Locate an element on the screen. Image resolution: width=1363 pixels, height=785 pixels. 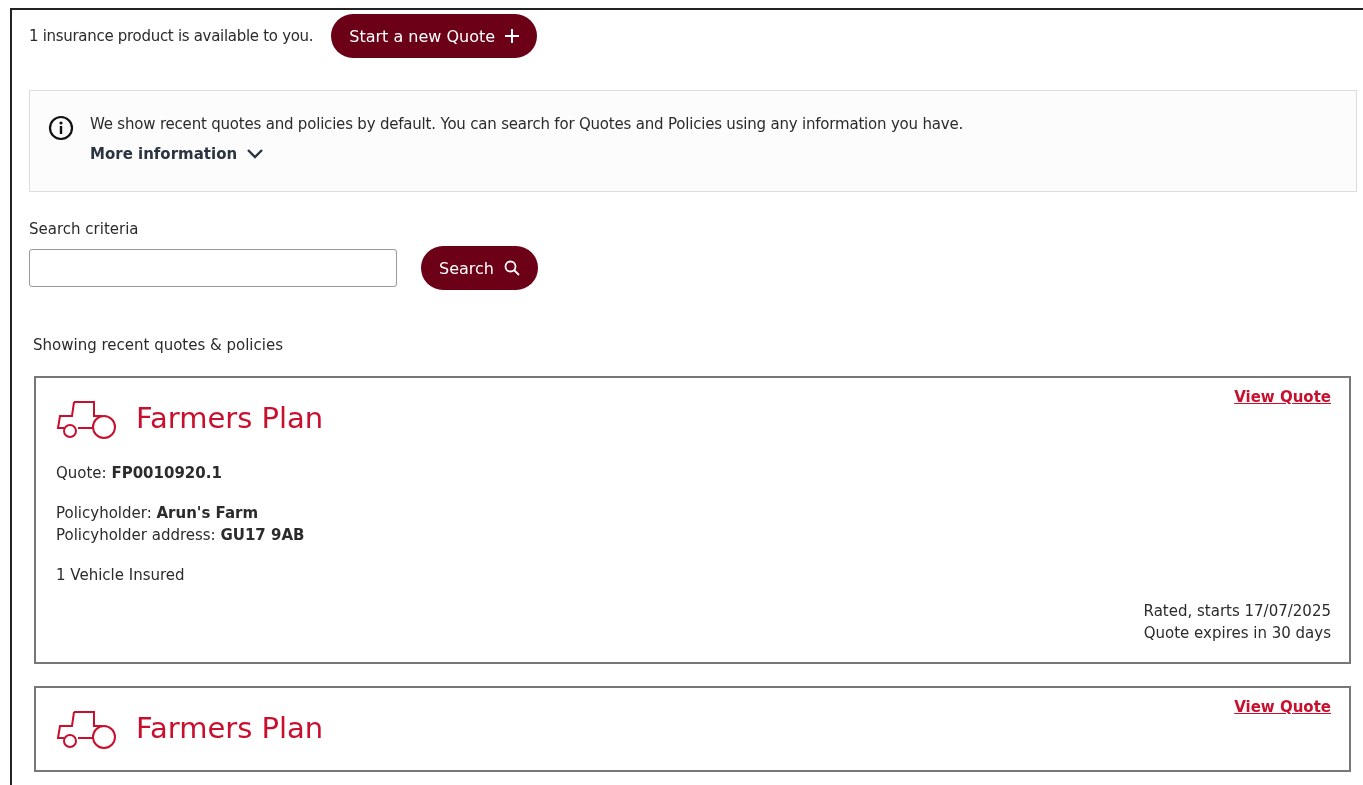
policyholder-text: Policyholder: Arun's Farm is located at coordinates (158, 513).